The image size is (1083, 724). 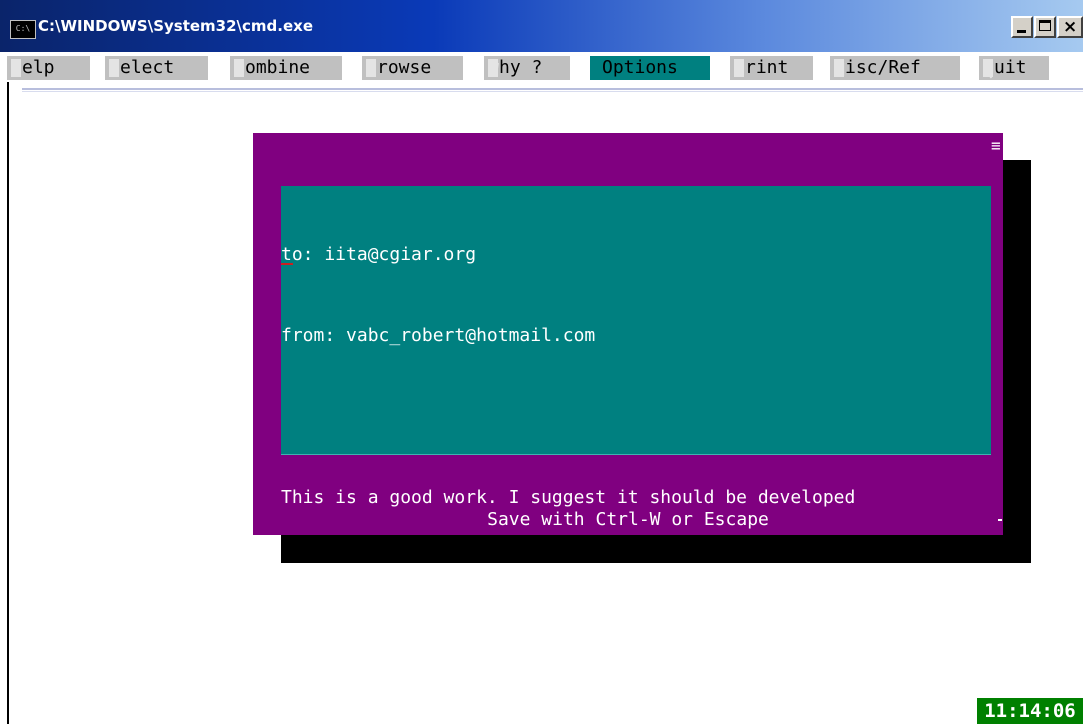 What do you see at coordinates (1000, 520) in the screenshot?
I see `scroll-marker` at bounding box center [1000, 520].